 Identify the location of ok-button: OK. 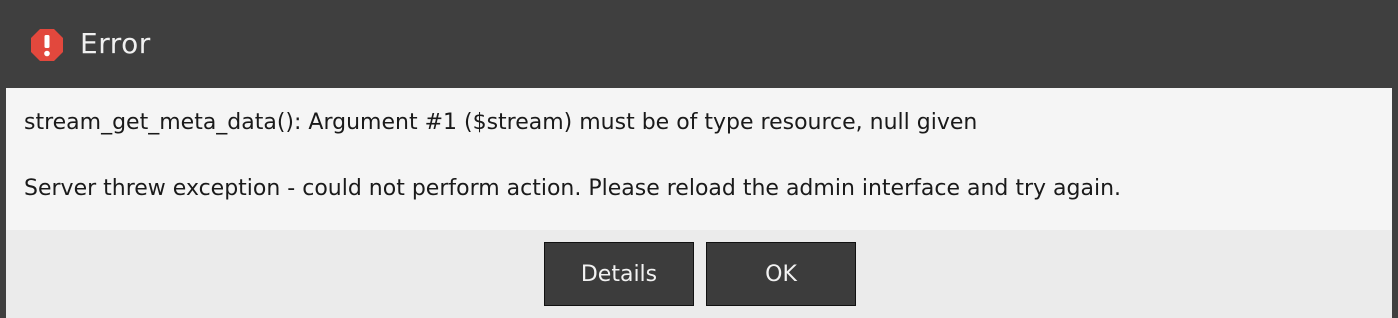
(781, 274).